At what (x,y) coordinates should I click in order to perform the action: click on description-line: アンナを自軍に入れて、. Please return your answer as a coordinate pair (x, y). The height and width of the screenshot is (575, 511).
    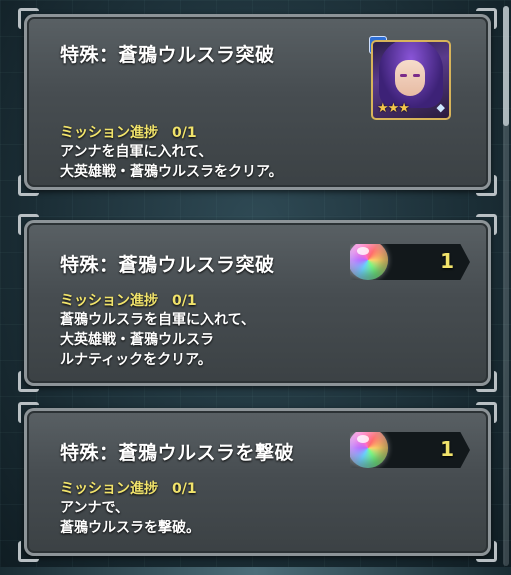
    Looking at the image, I should click on (136, 152).